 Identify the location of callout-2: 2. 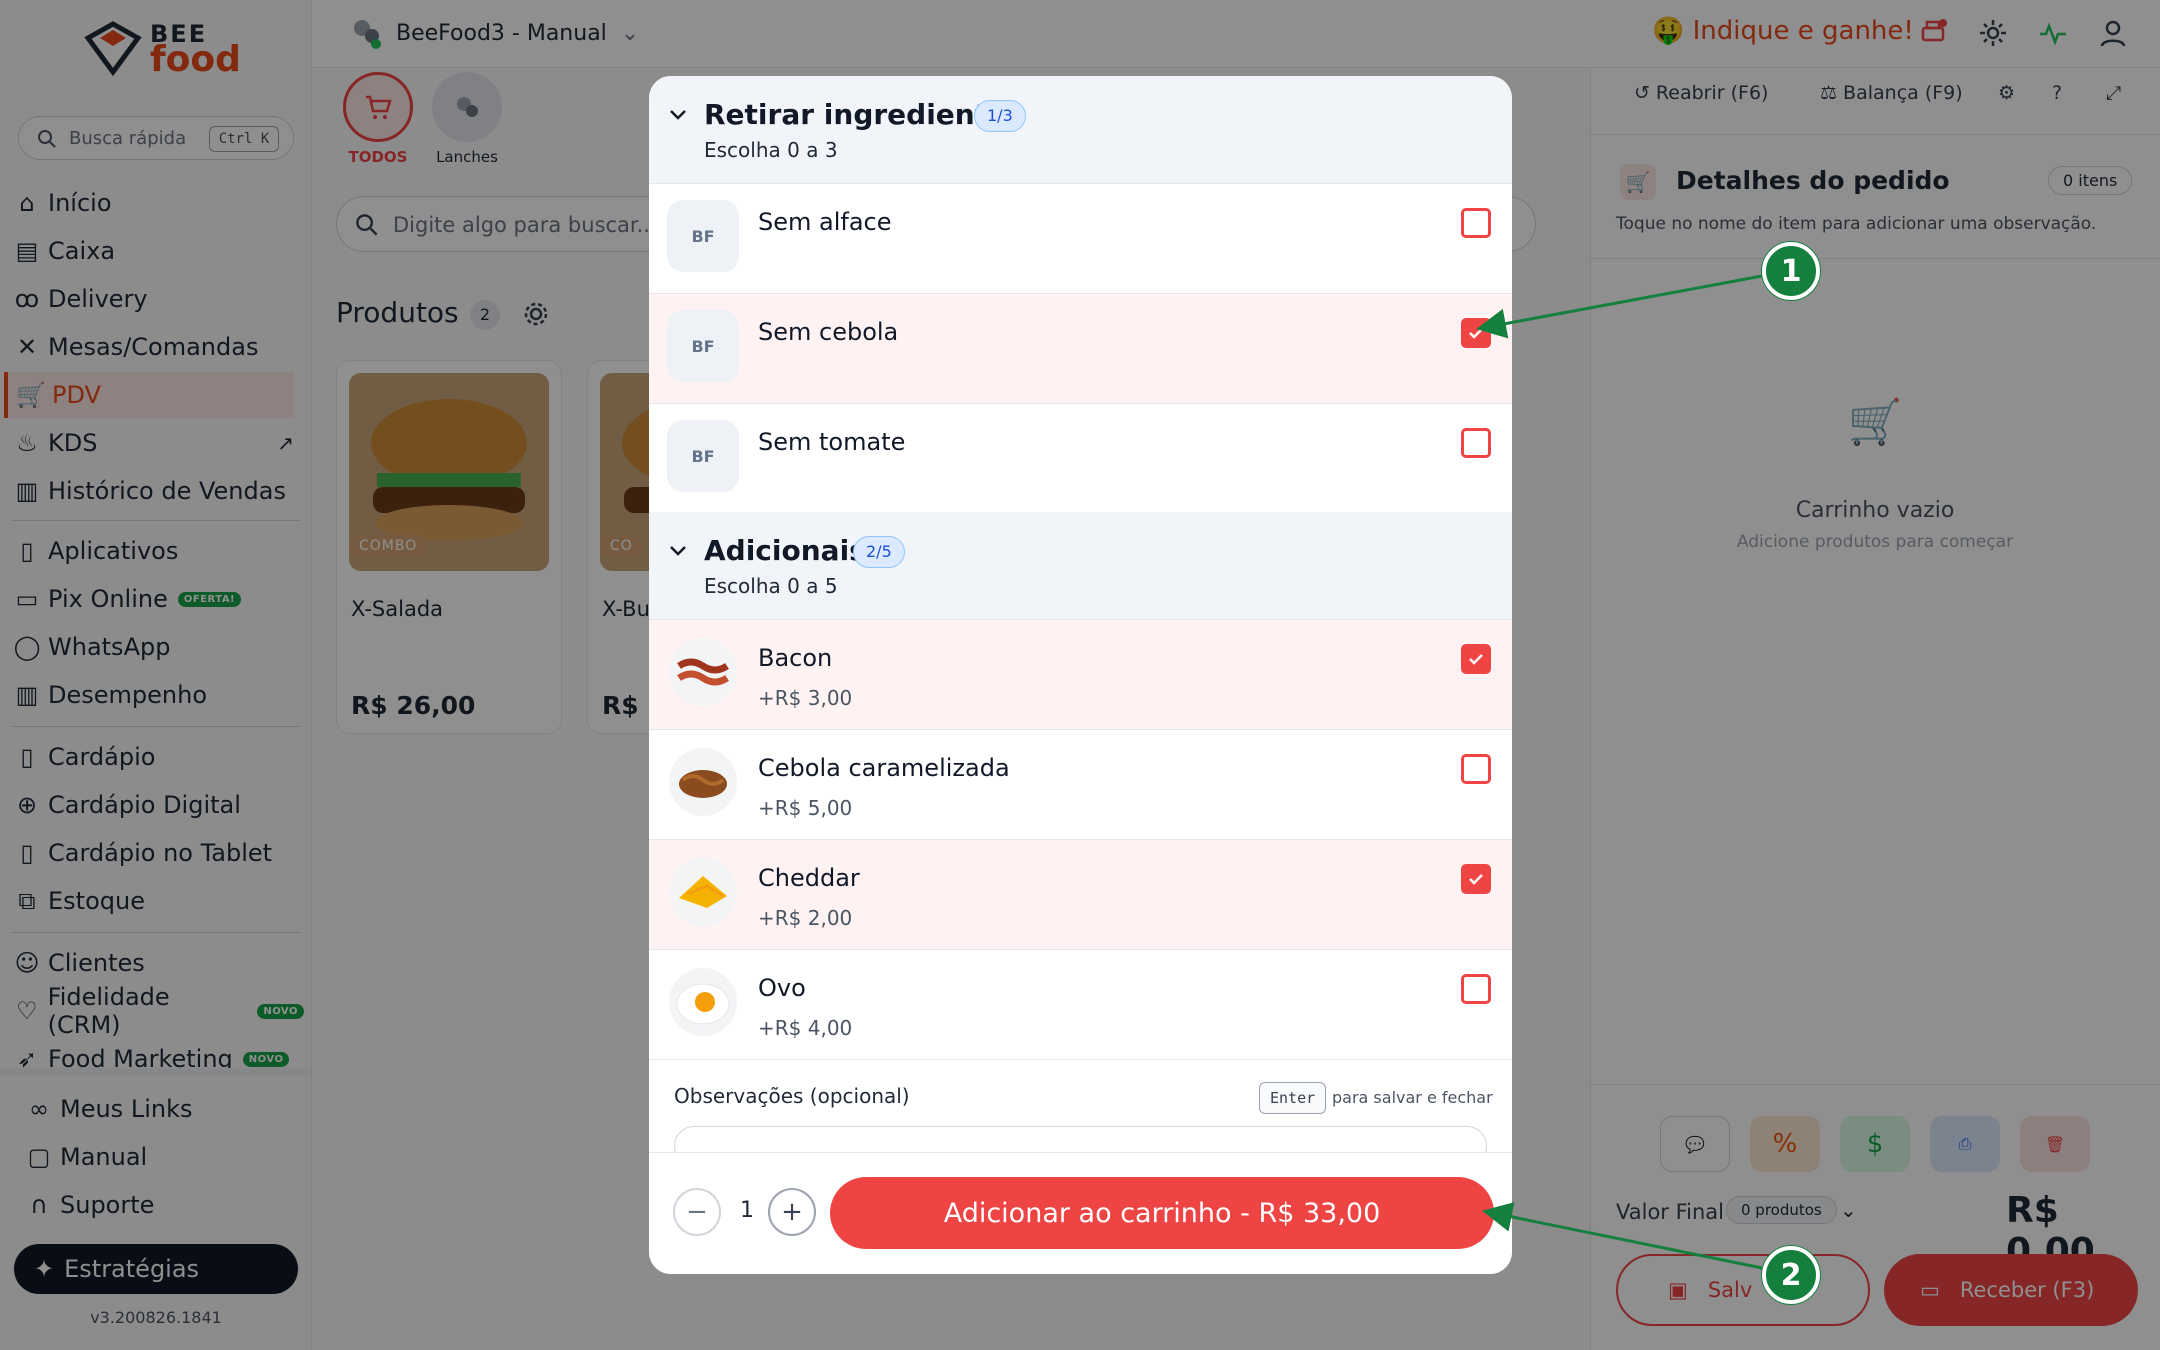
(1791, 1275).